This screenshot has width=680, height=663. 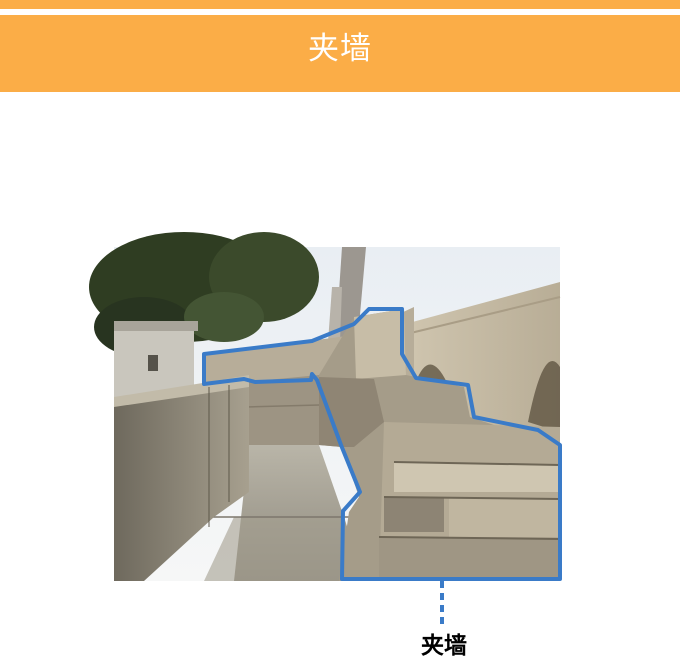 What do you see at coordinates (444, 646) in the screenshot?
I see `wall-annotation-label: 夹墙` at bounding box center [444, 646].